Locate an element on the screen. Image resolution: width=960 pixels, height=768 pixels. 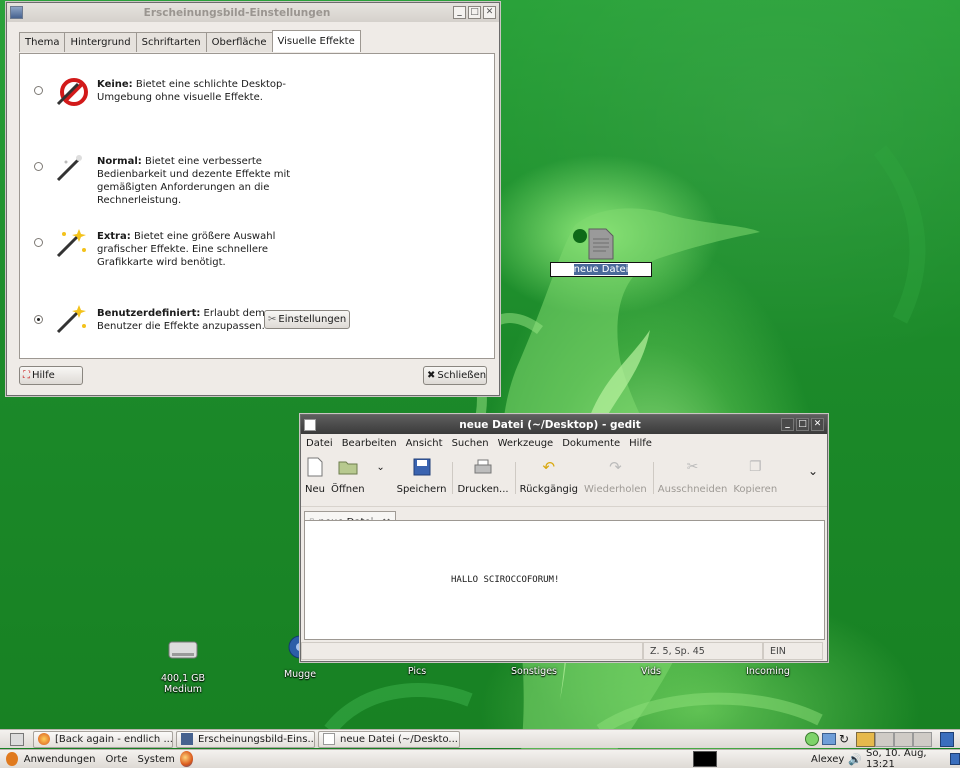
option-keine-title: Keine: is located at coordinates (115, 84).